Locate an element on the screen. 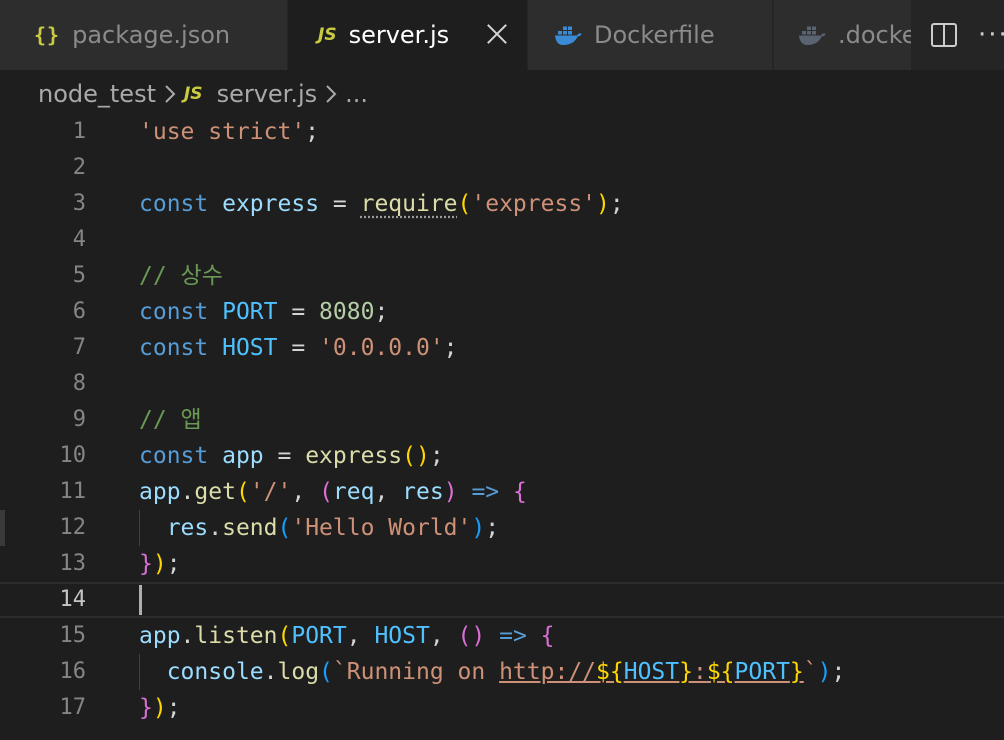  code-token: listen is located at coordinates (236, 636).